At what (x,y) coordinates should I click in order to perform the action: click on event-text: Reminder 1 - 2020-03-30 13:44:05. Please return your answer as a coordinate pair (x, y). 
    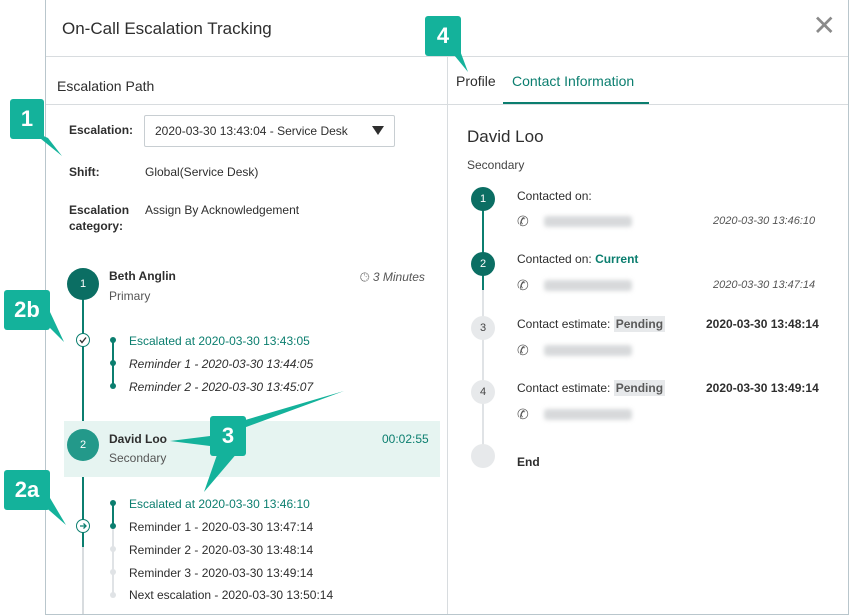
    Looking at the image, I should click on (221, 364).